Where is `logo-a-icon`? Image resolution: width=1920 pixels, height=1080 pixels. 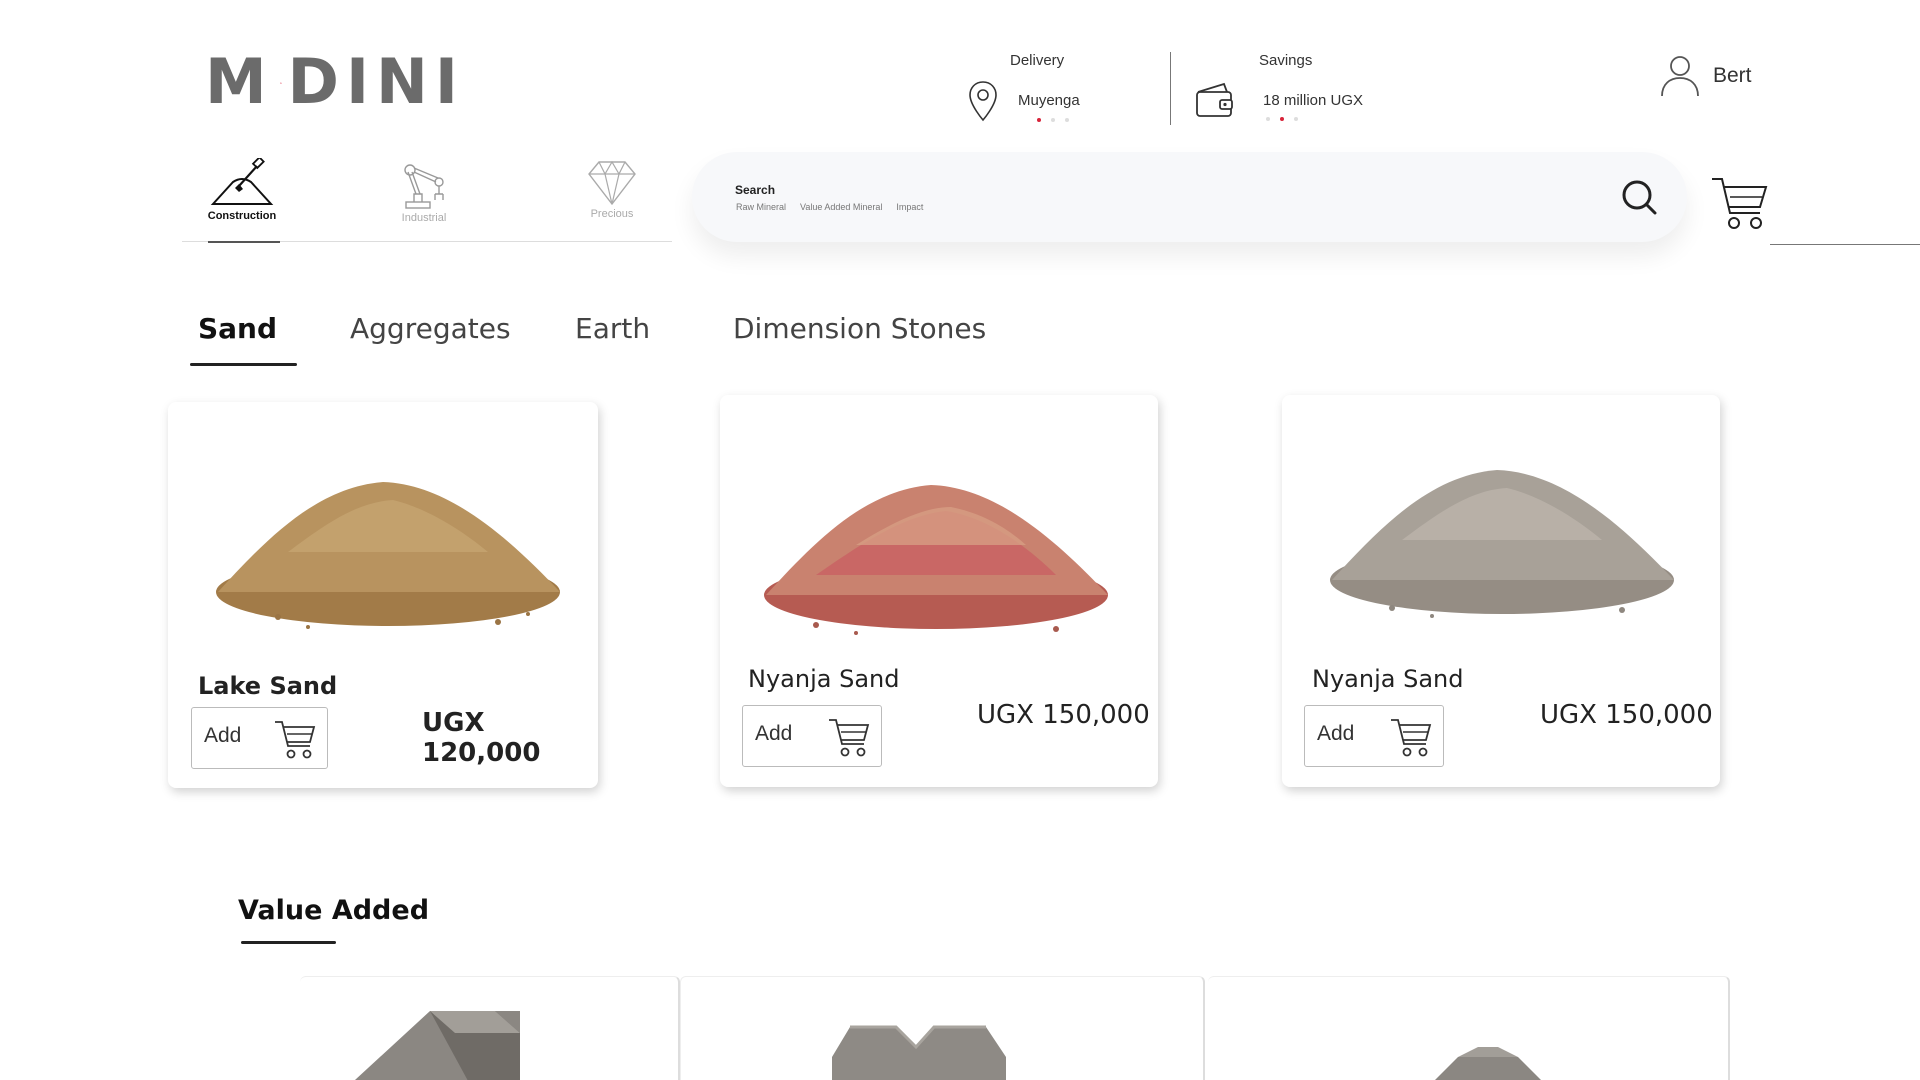
logo-a-icon is located at coordinates (280, 83).